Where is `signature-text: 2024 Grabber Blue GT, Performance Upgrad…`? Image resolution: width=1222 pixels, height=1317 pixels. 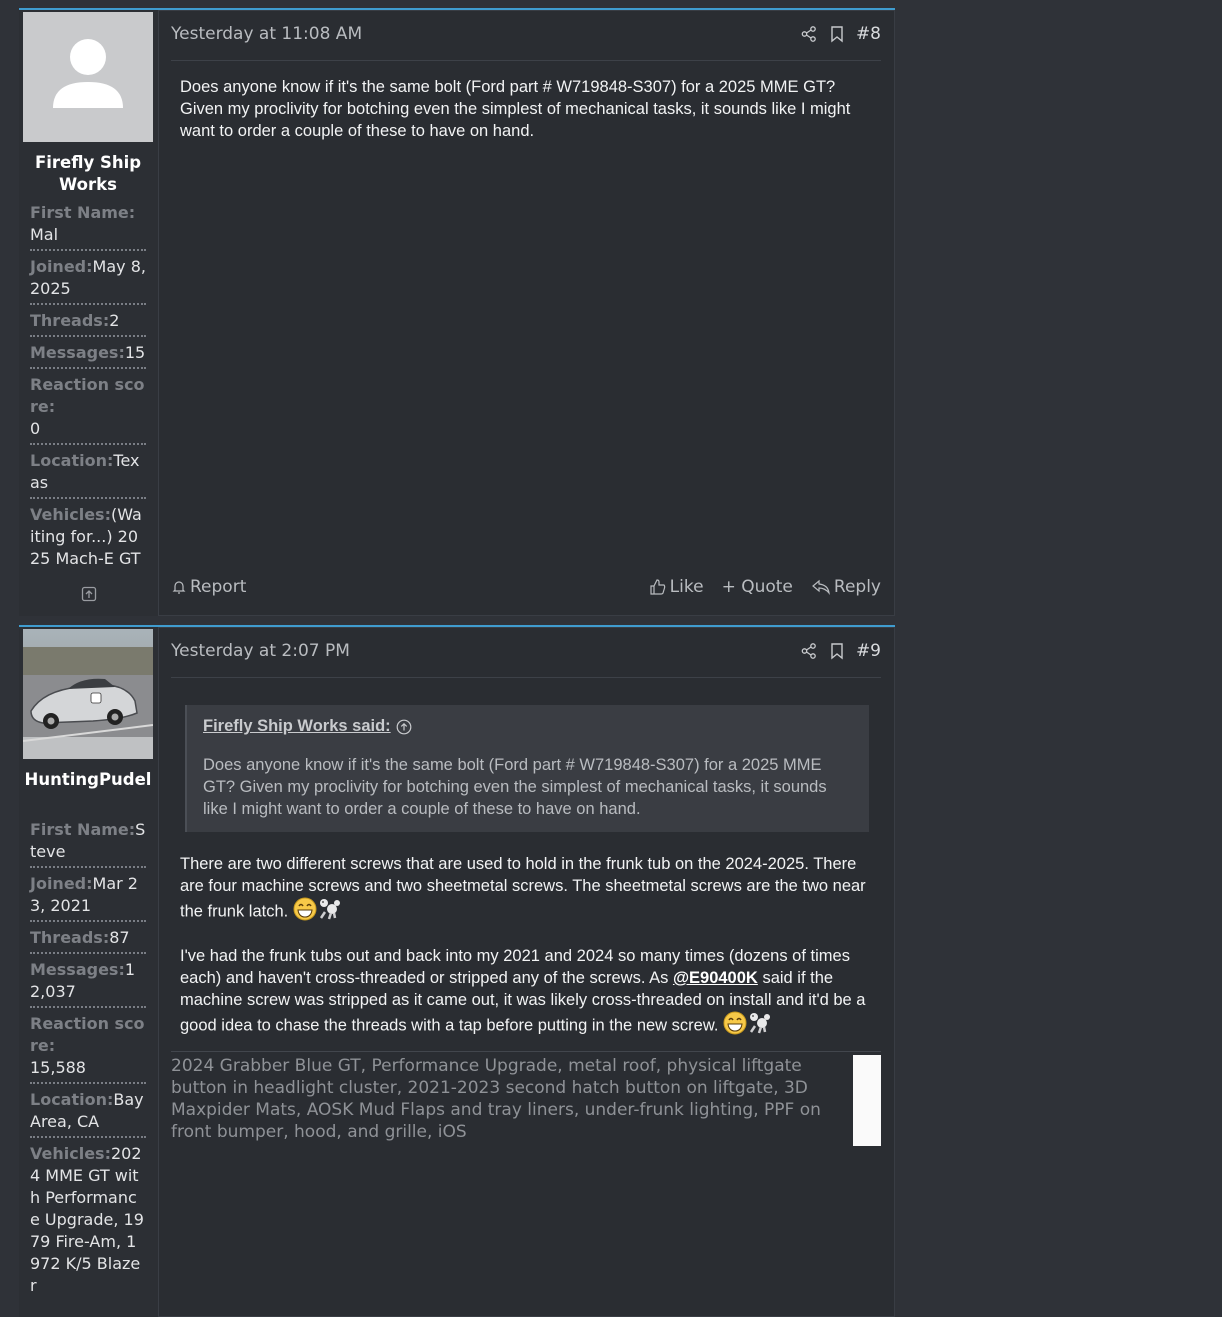
signature-text: 2024 Grabber Blue GT, Performance Upgrad… is located at coordinates (496, 1099).